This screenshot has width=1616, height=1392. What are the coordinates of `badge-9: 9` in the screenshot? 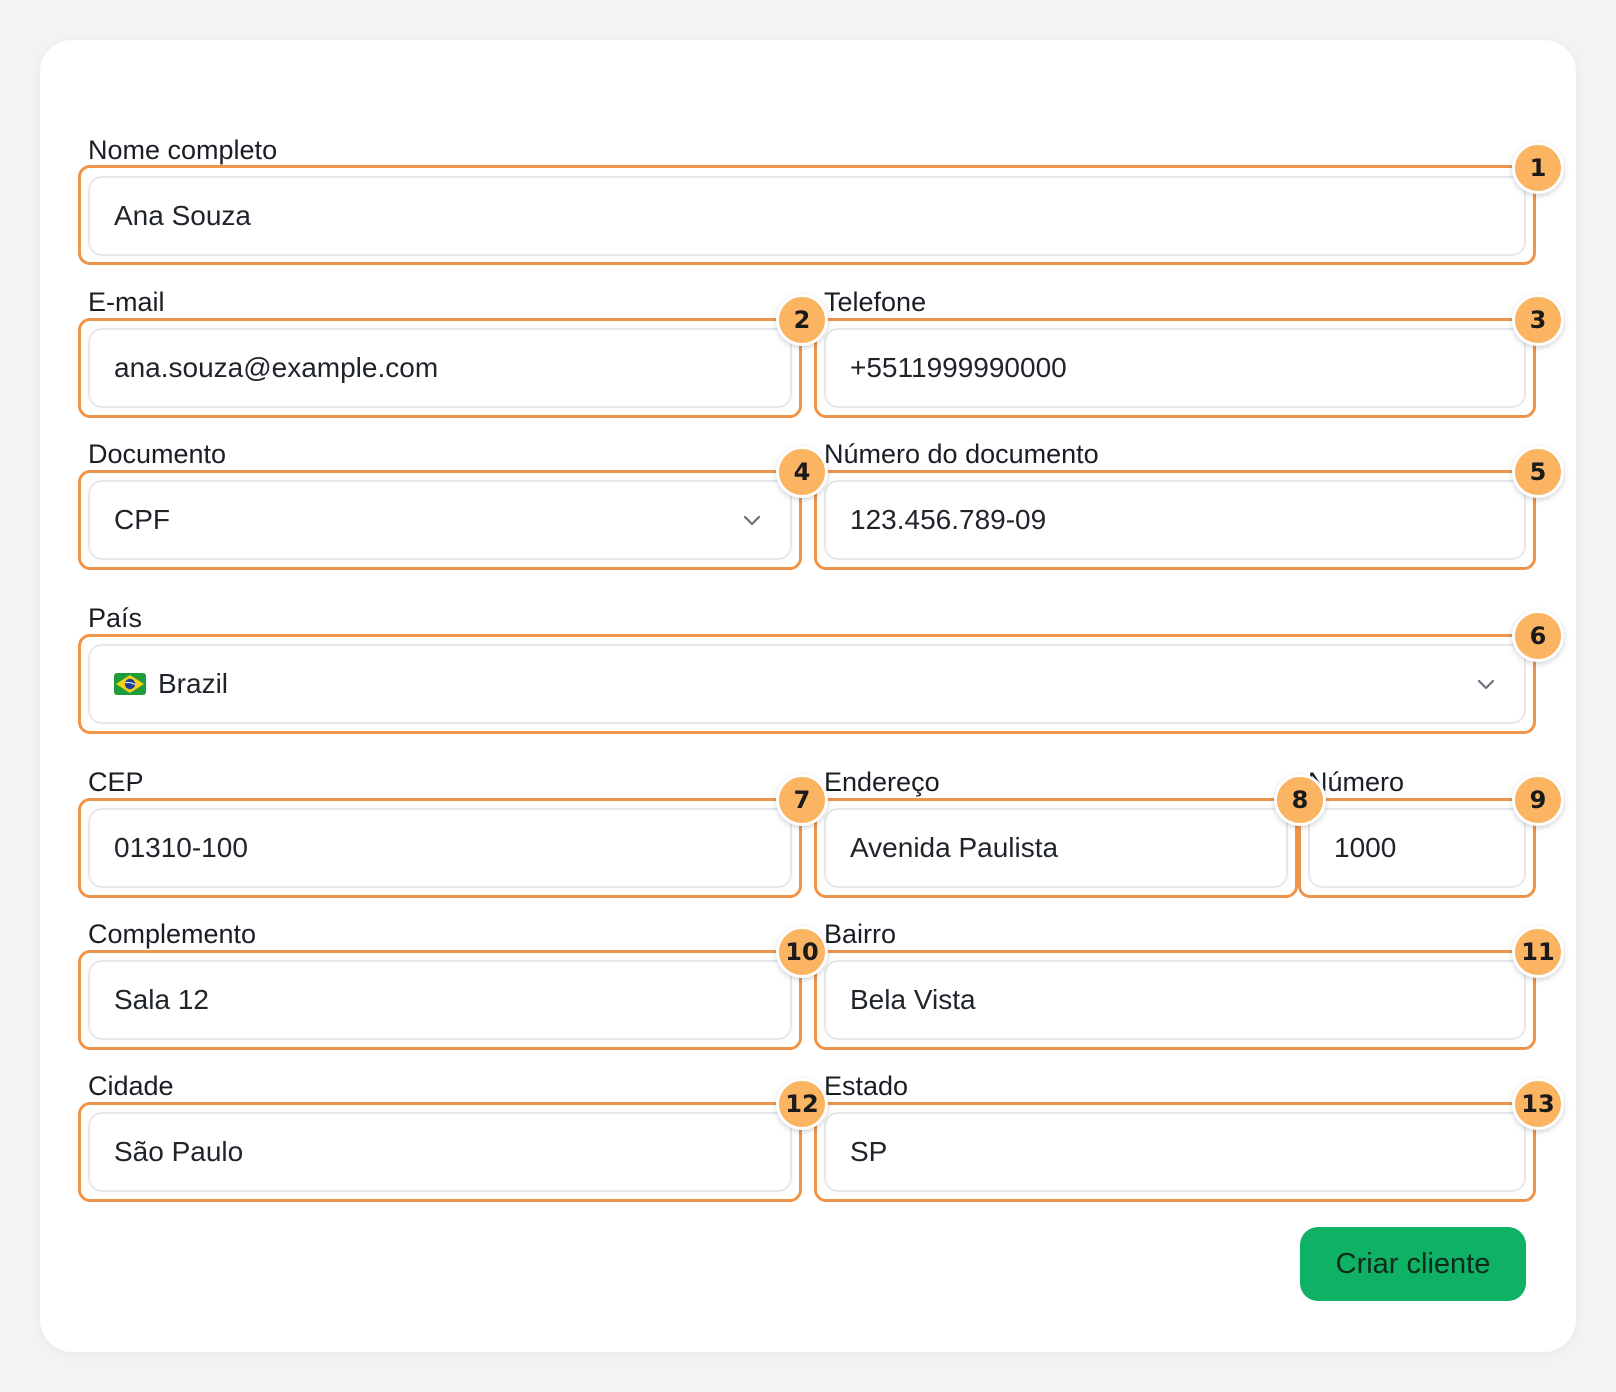 It's located at (1538, 800).